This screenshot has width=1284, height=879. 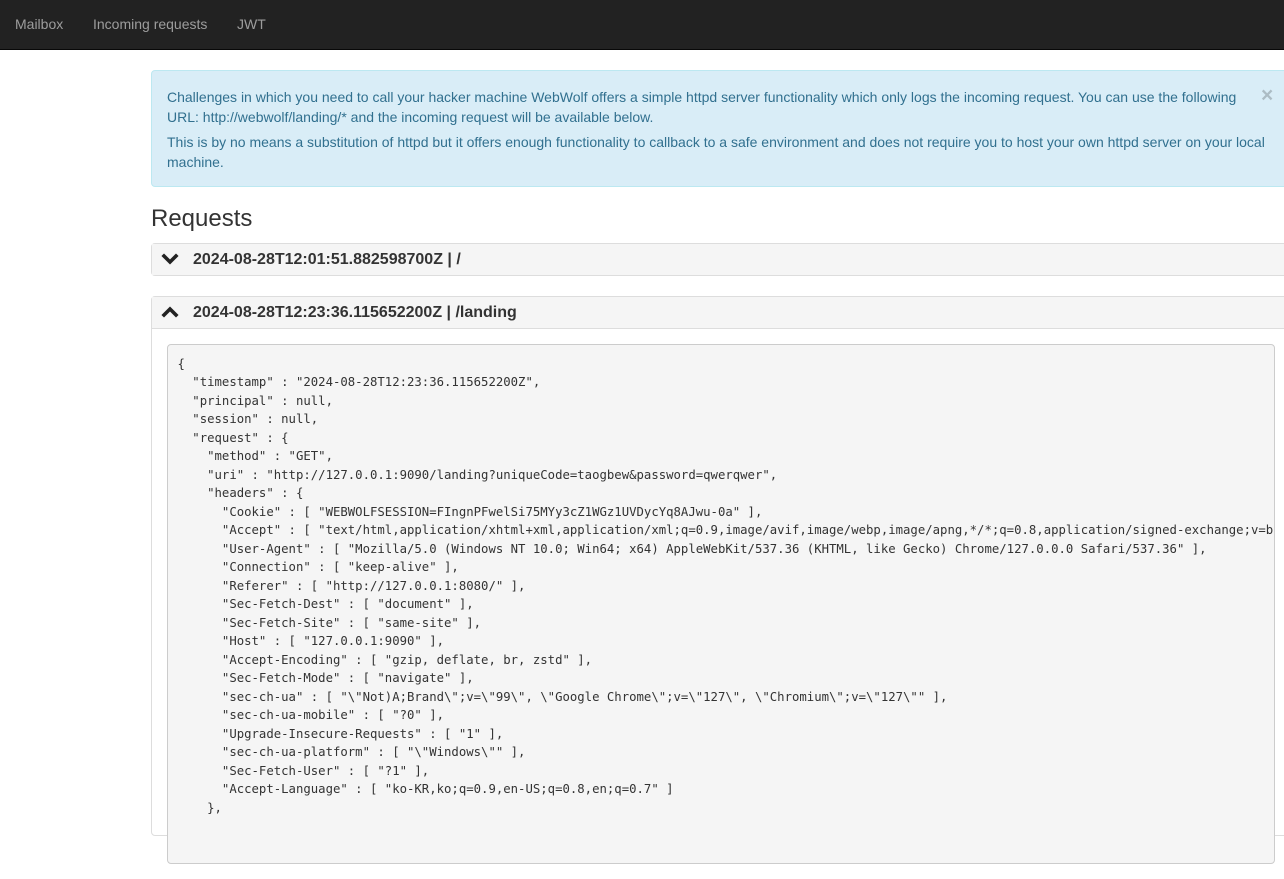 I want to click on code-line: "sec-ch-ua-mobile" : [ "?0" ],, so click(x=311, y=715).